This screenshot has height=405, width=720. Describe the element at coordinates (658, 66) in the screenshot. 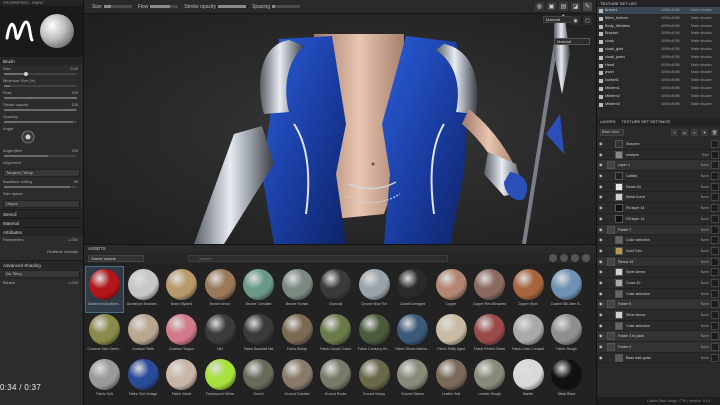

I see `texture-set-row: Head 4096x4096 Main shader` at that location.